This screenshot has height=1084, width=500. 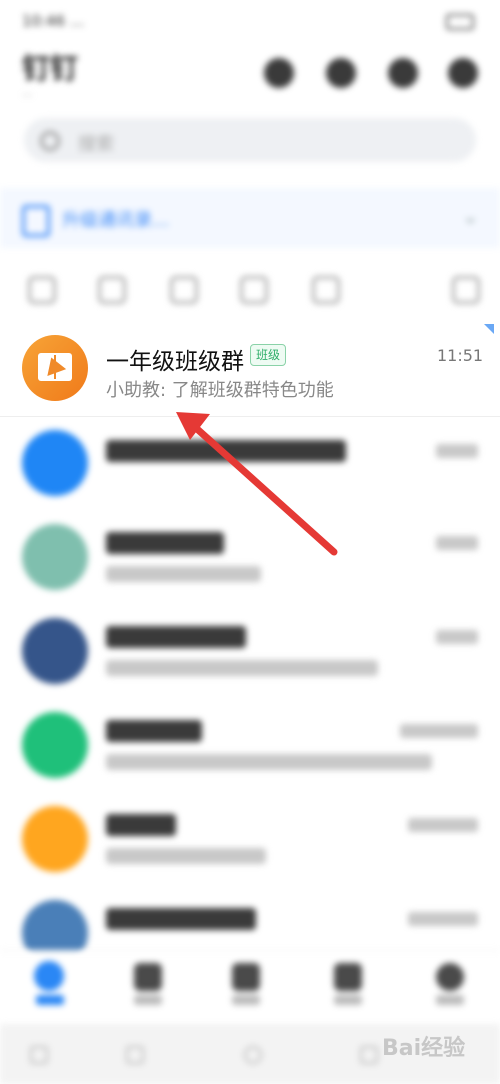 What do you see at coordinates (424, 1048) in the screenshot?
I see `watermark: Bai经验` at bounding box center [424, 1048].